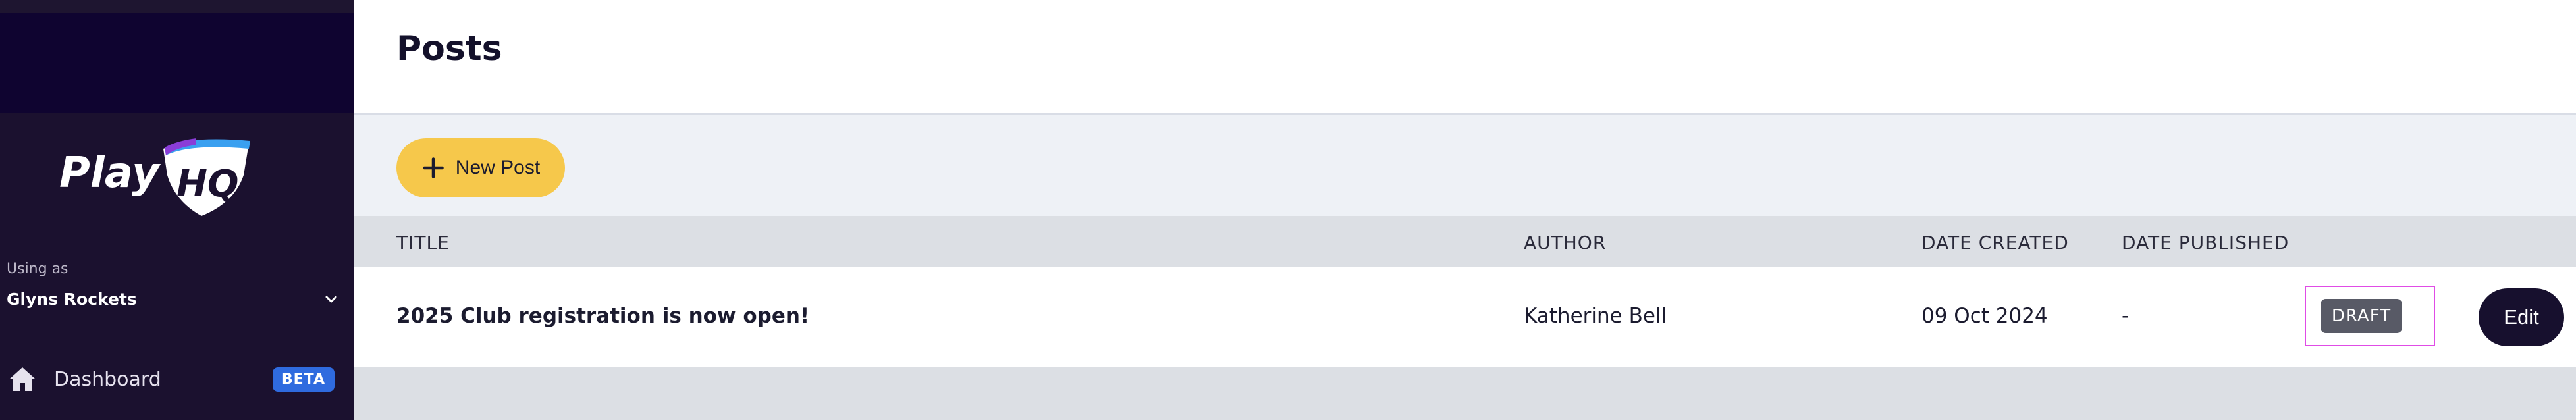  What do you see at coordinates (2361, 316) in the screenshot?
I see `status-badge: DRAFT` at bounding box center [2361, 316].